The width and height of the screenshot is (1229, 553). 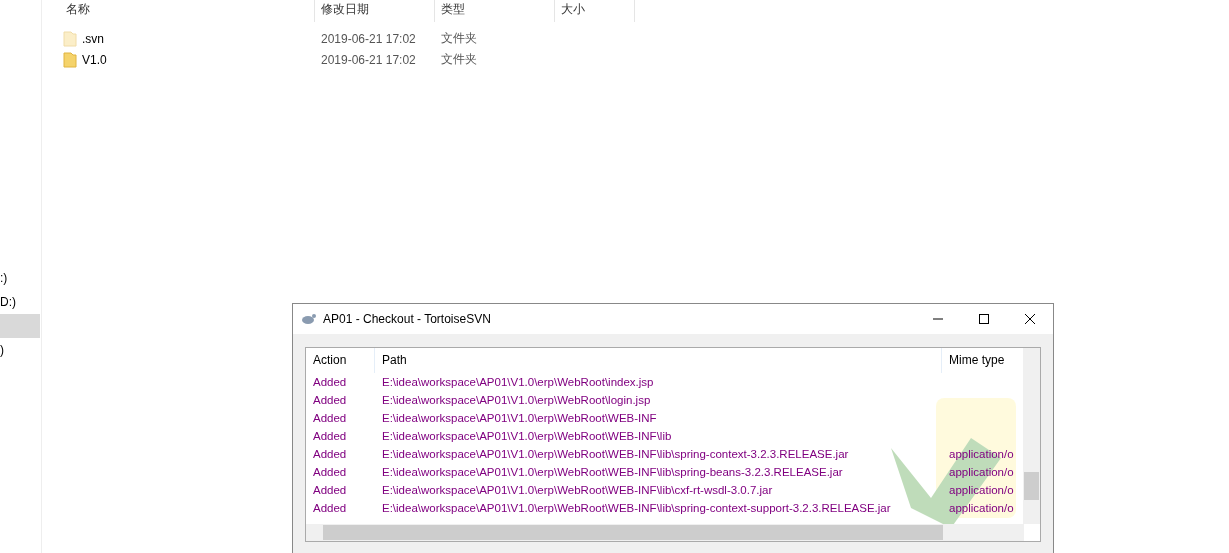 I want to click on path-cell-text: E:\idea\workspace\AP01\V1.0\erp\WebRoot\WEB-INF\lib\spring-context-support-3.2.3.RELEASE.jar, so click(x=636, y=508).